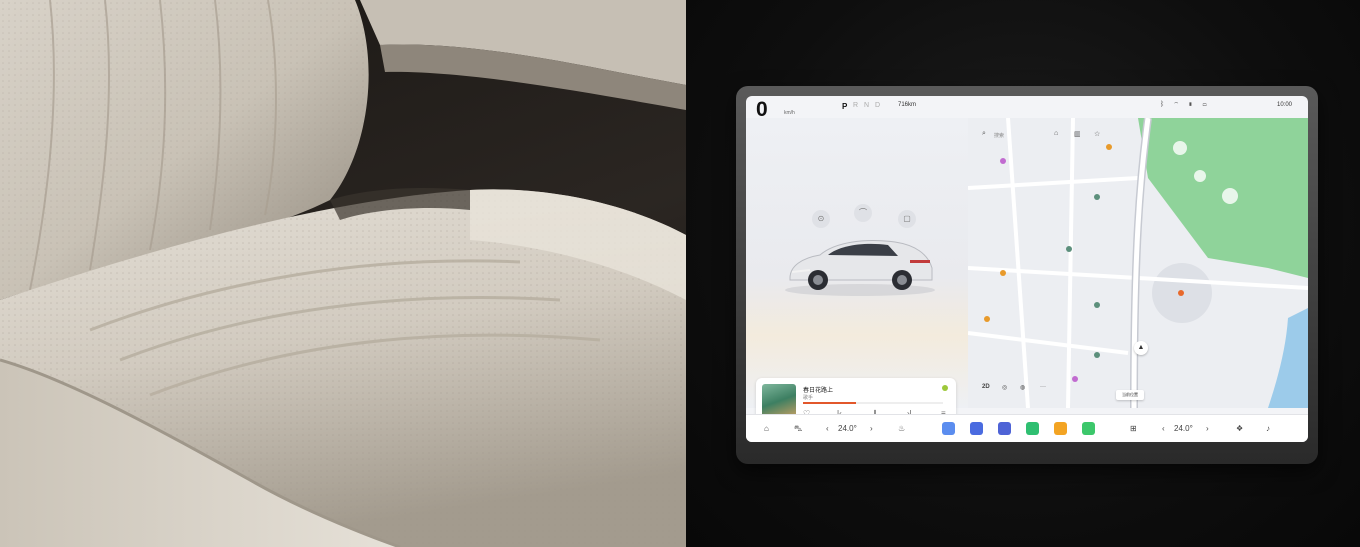  I want to click on apps-grid-icon: ⊞, so click(1133, 429).